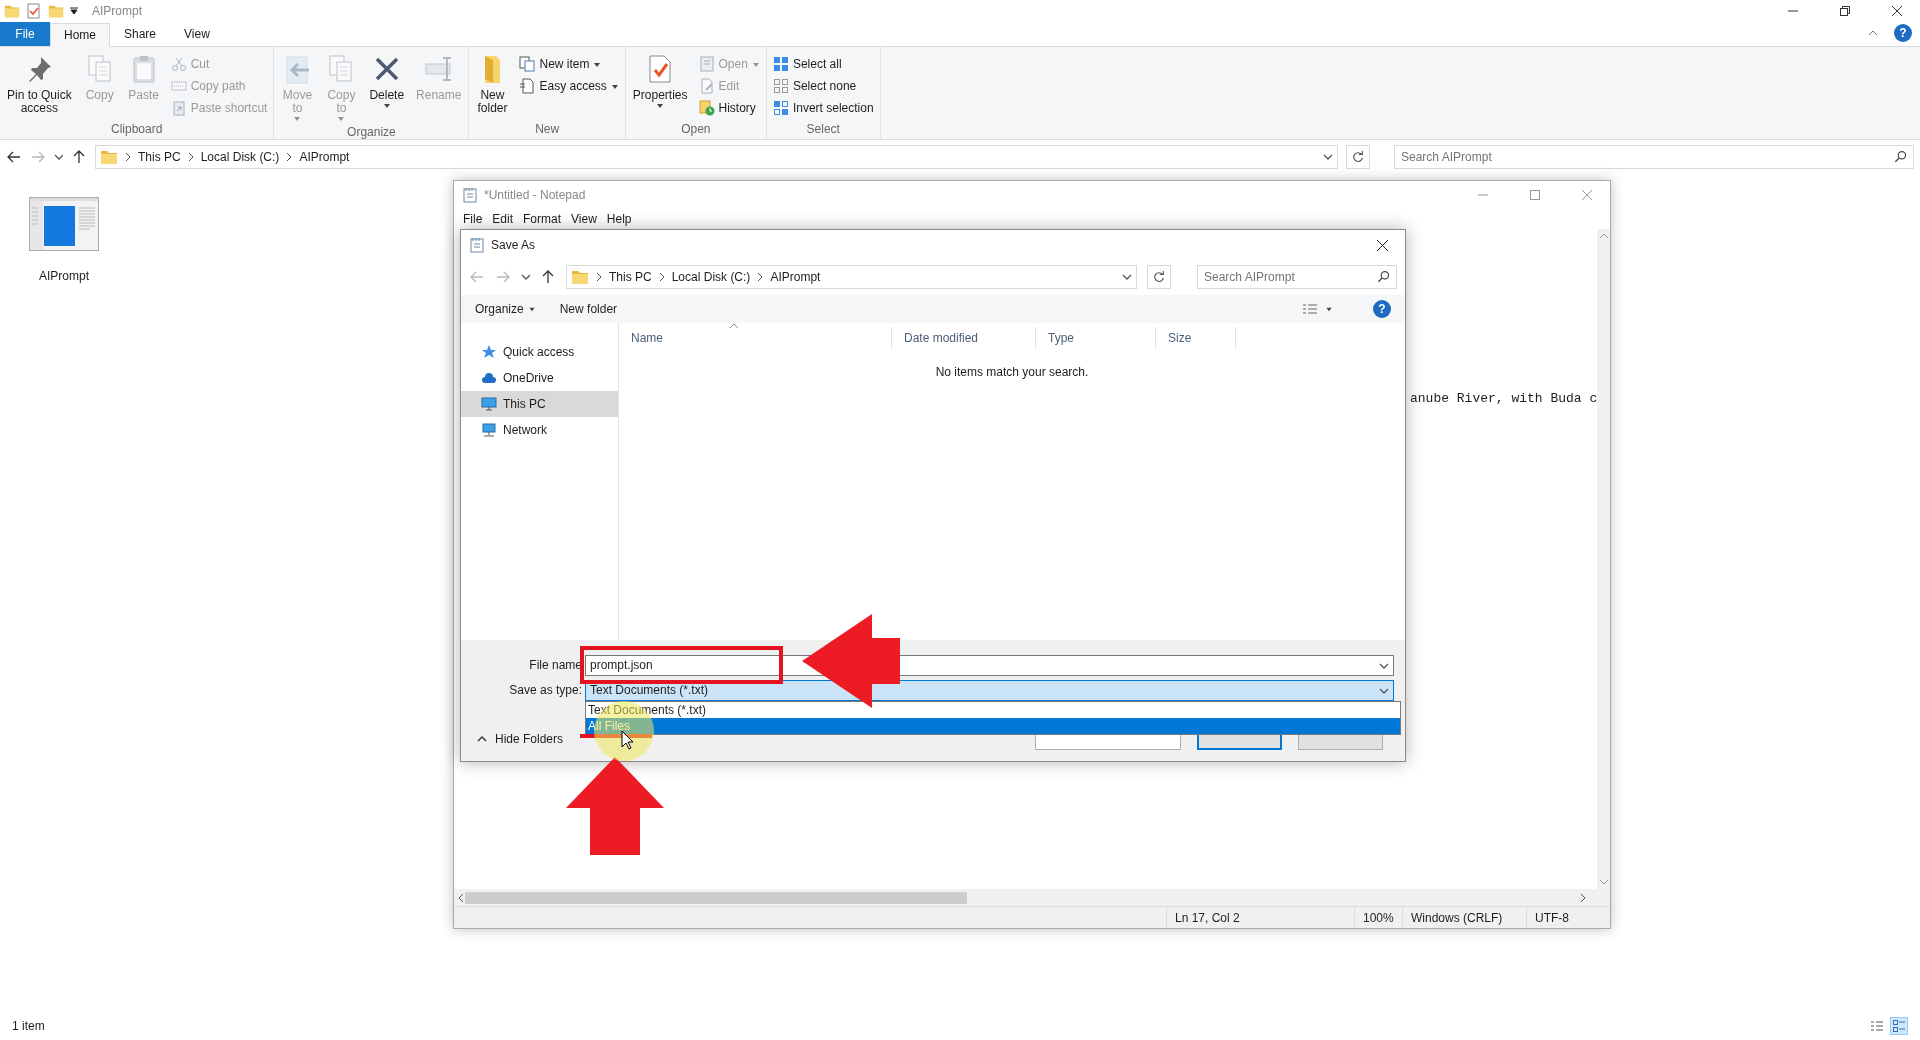  I want to click on ribbon-button: History, so click(729, 108).